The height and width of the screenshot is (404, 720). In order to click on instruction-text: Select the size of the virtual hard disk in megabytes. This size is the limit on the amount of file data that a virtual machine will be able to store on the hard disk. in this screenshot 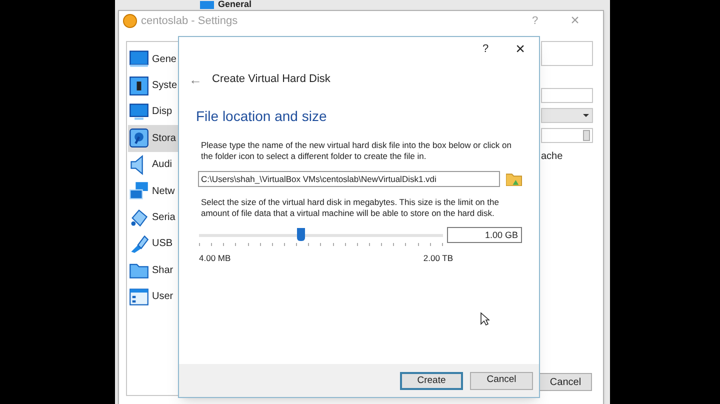, I will do `click(350, 207)`.